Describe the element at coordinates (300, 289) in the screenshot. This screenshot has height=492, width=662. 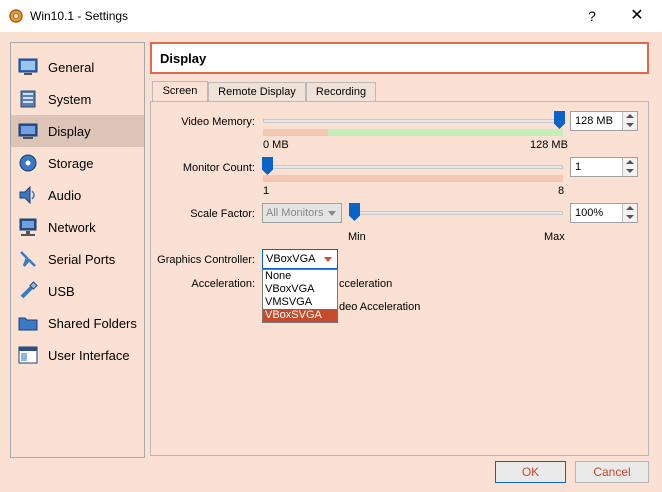
I see `dropdown-option-vboxvga: VBoxVGA` at that location.